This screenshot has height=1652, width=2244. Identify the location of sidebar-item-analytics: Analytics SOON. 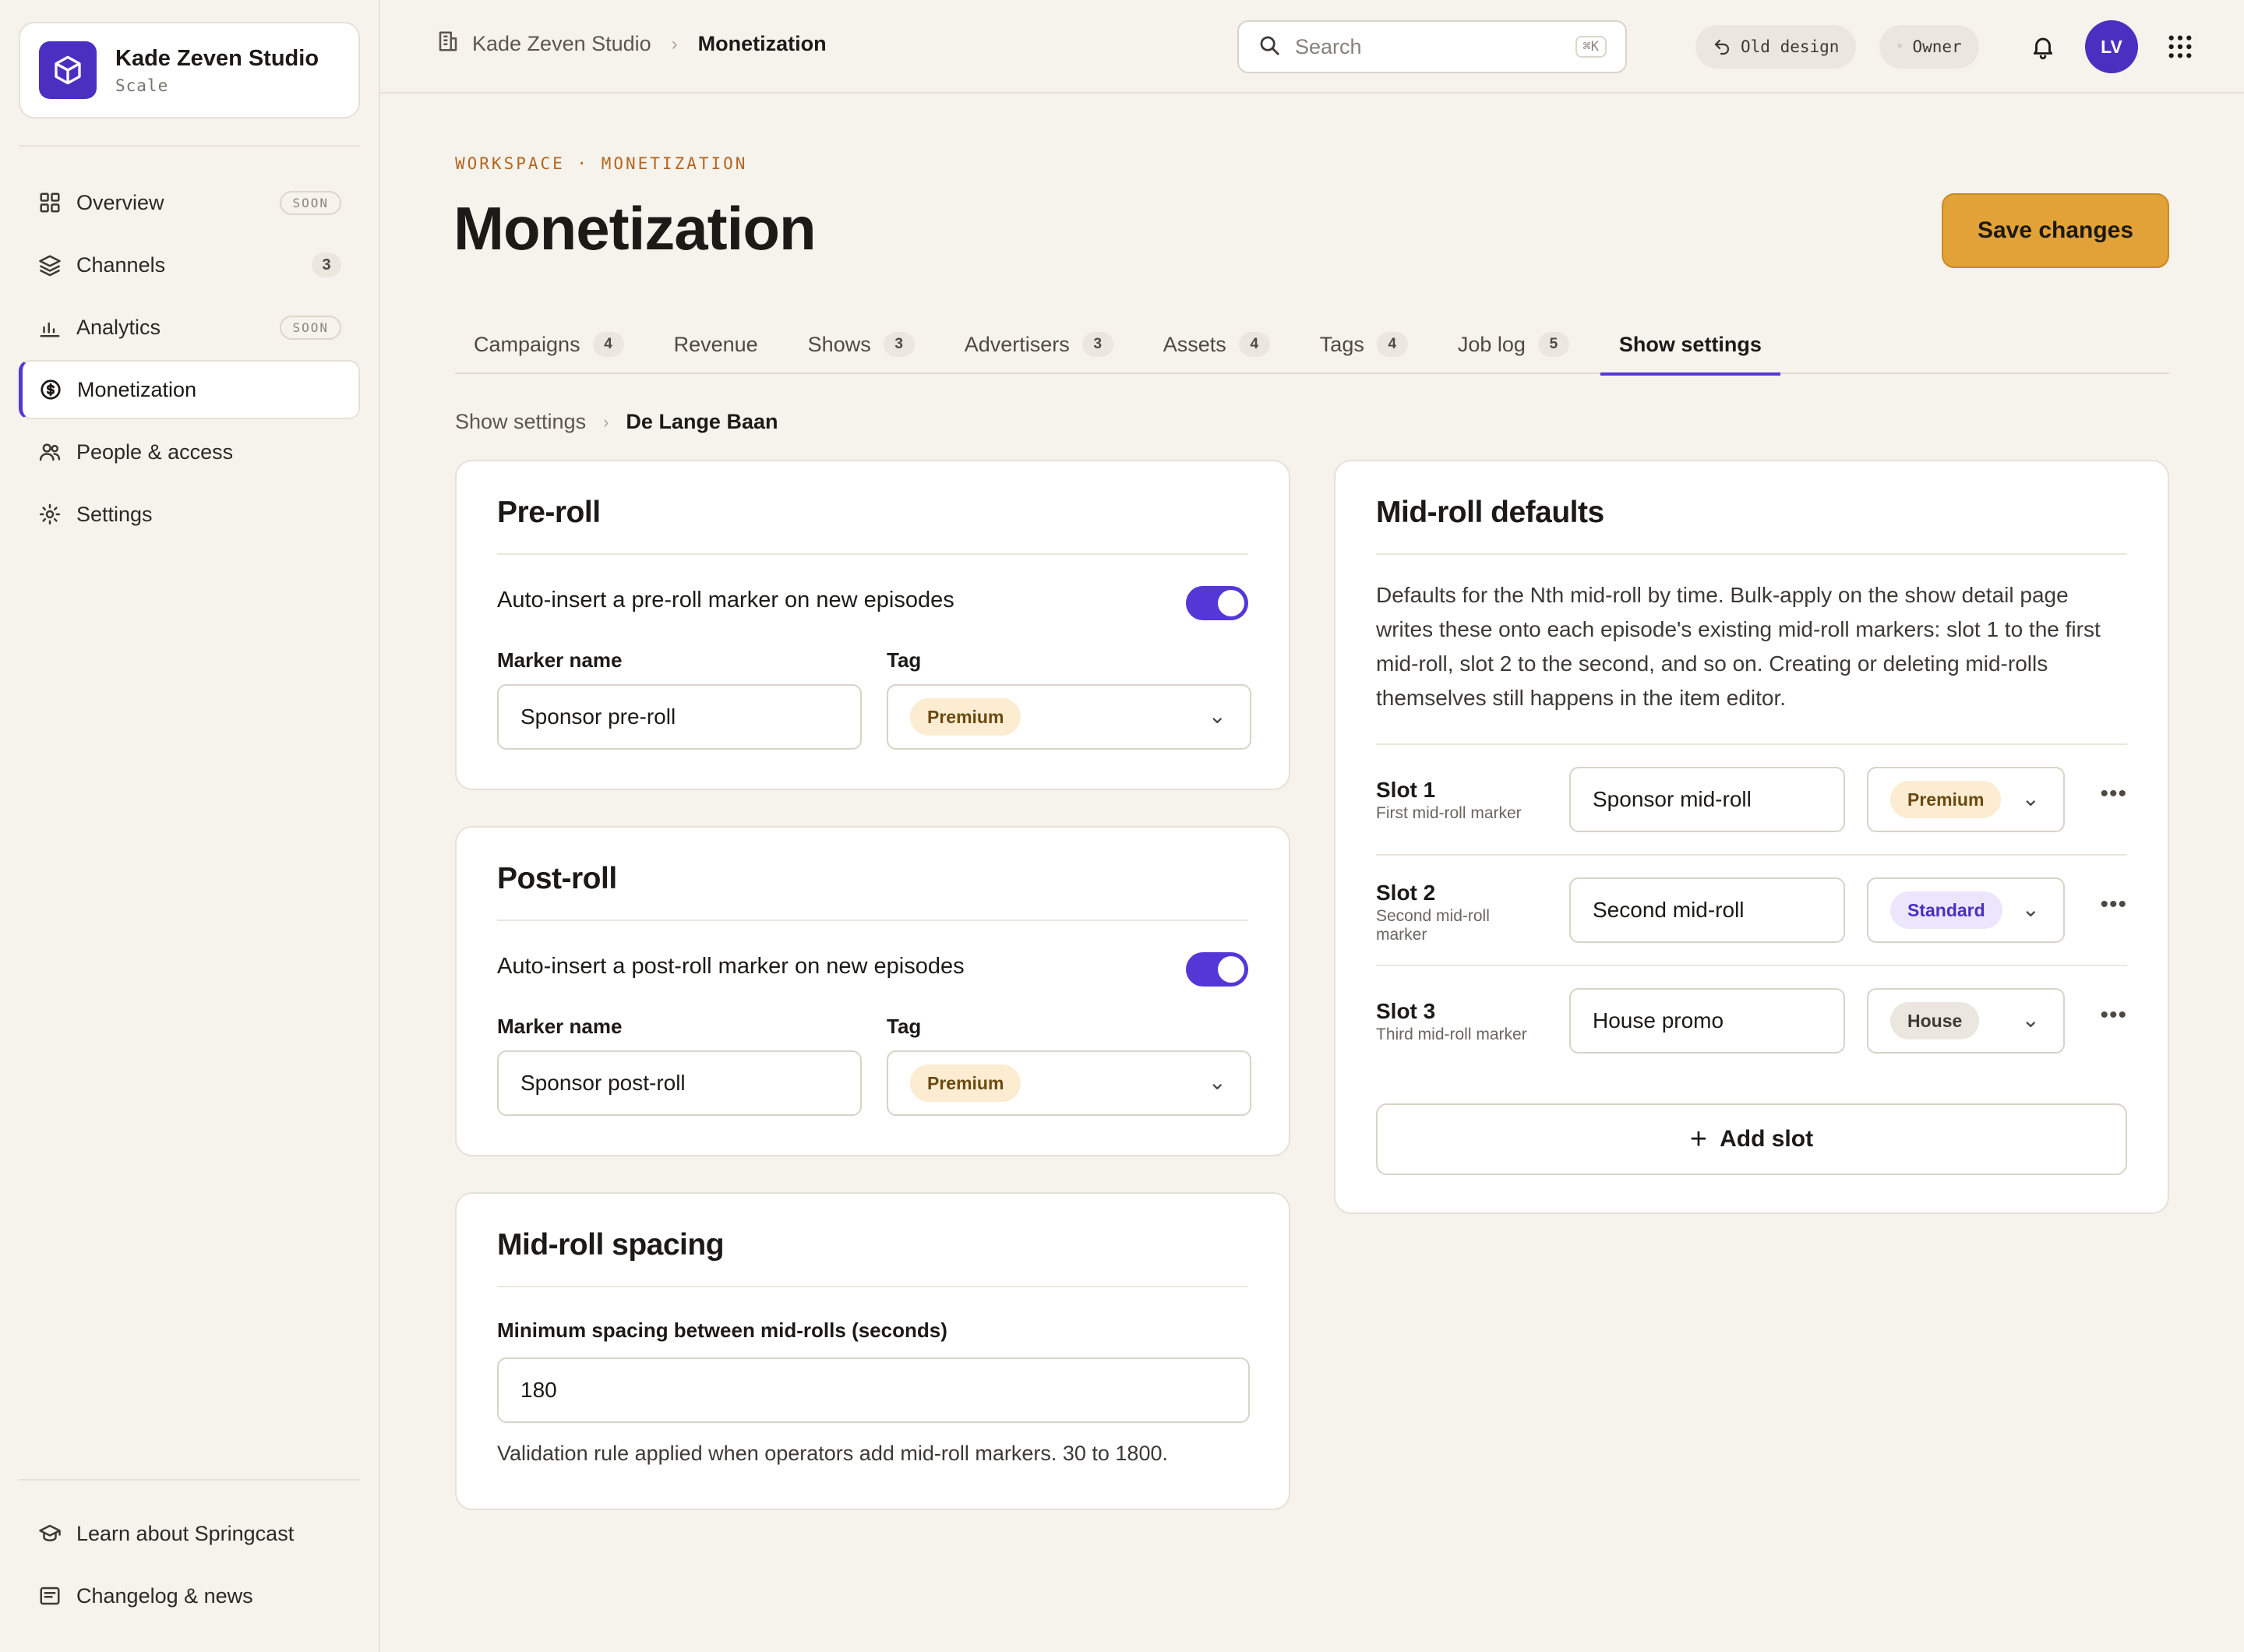
(189, 328).